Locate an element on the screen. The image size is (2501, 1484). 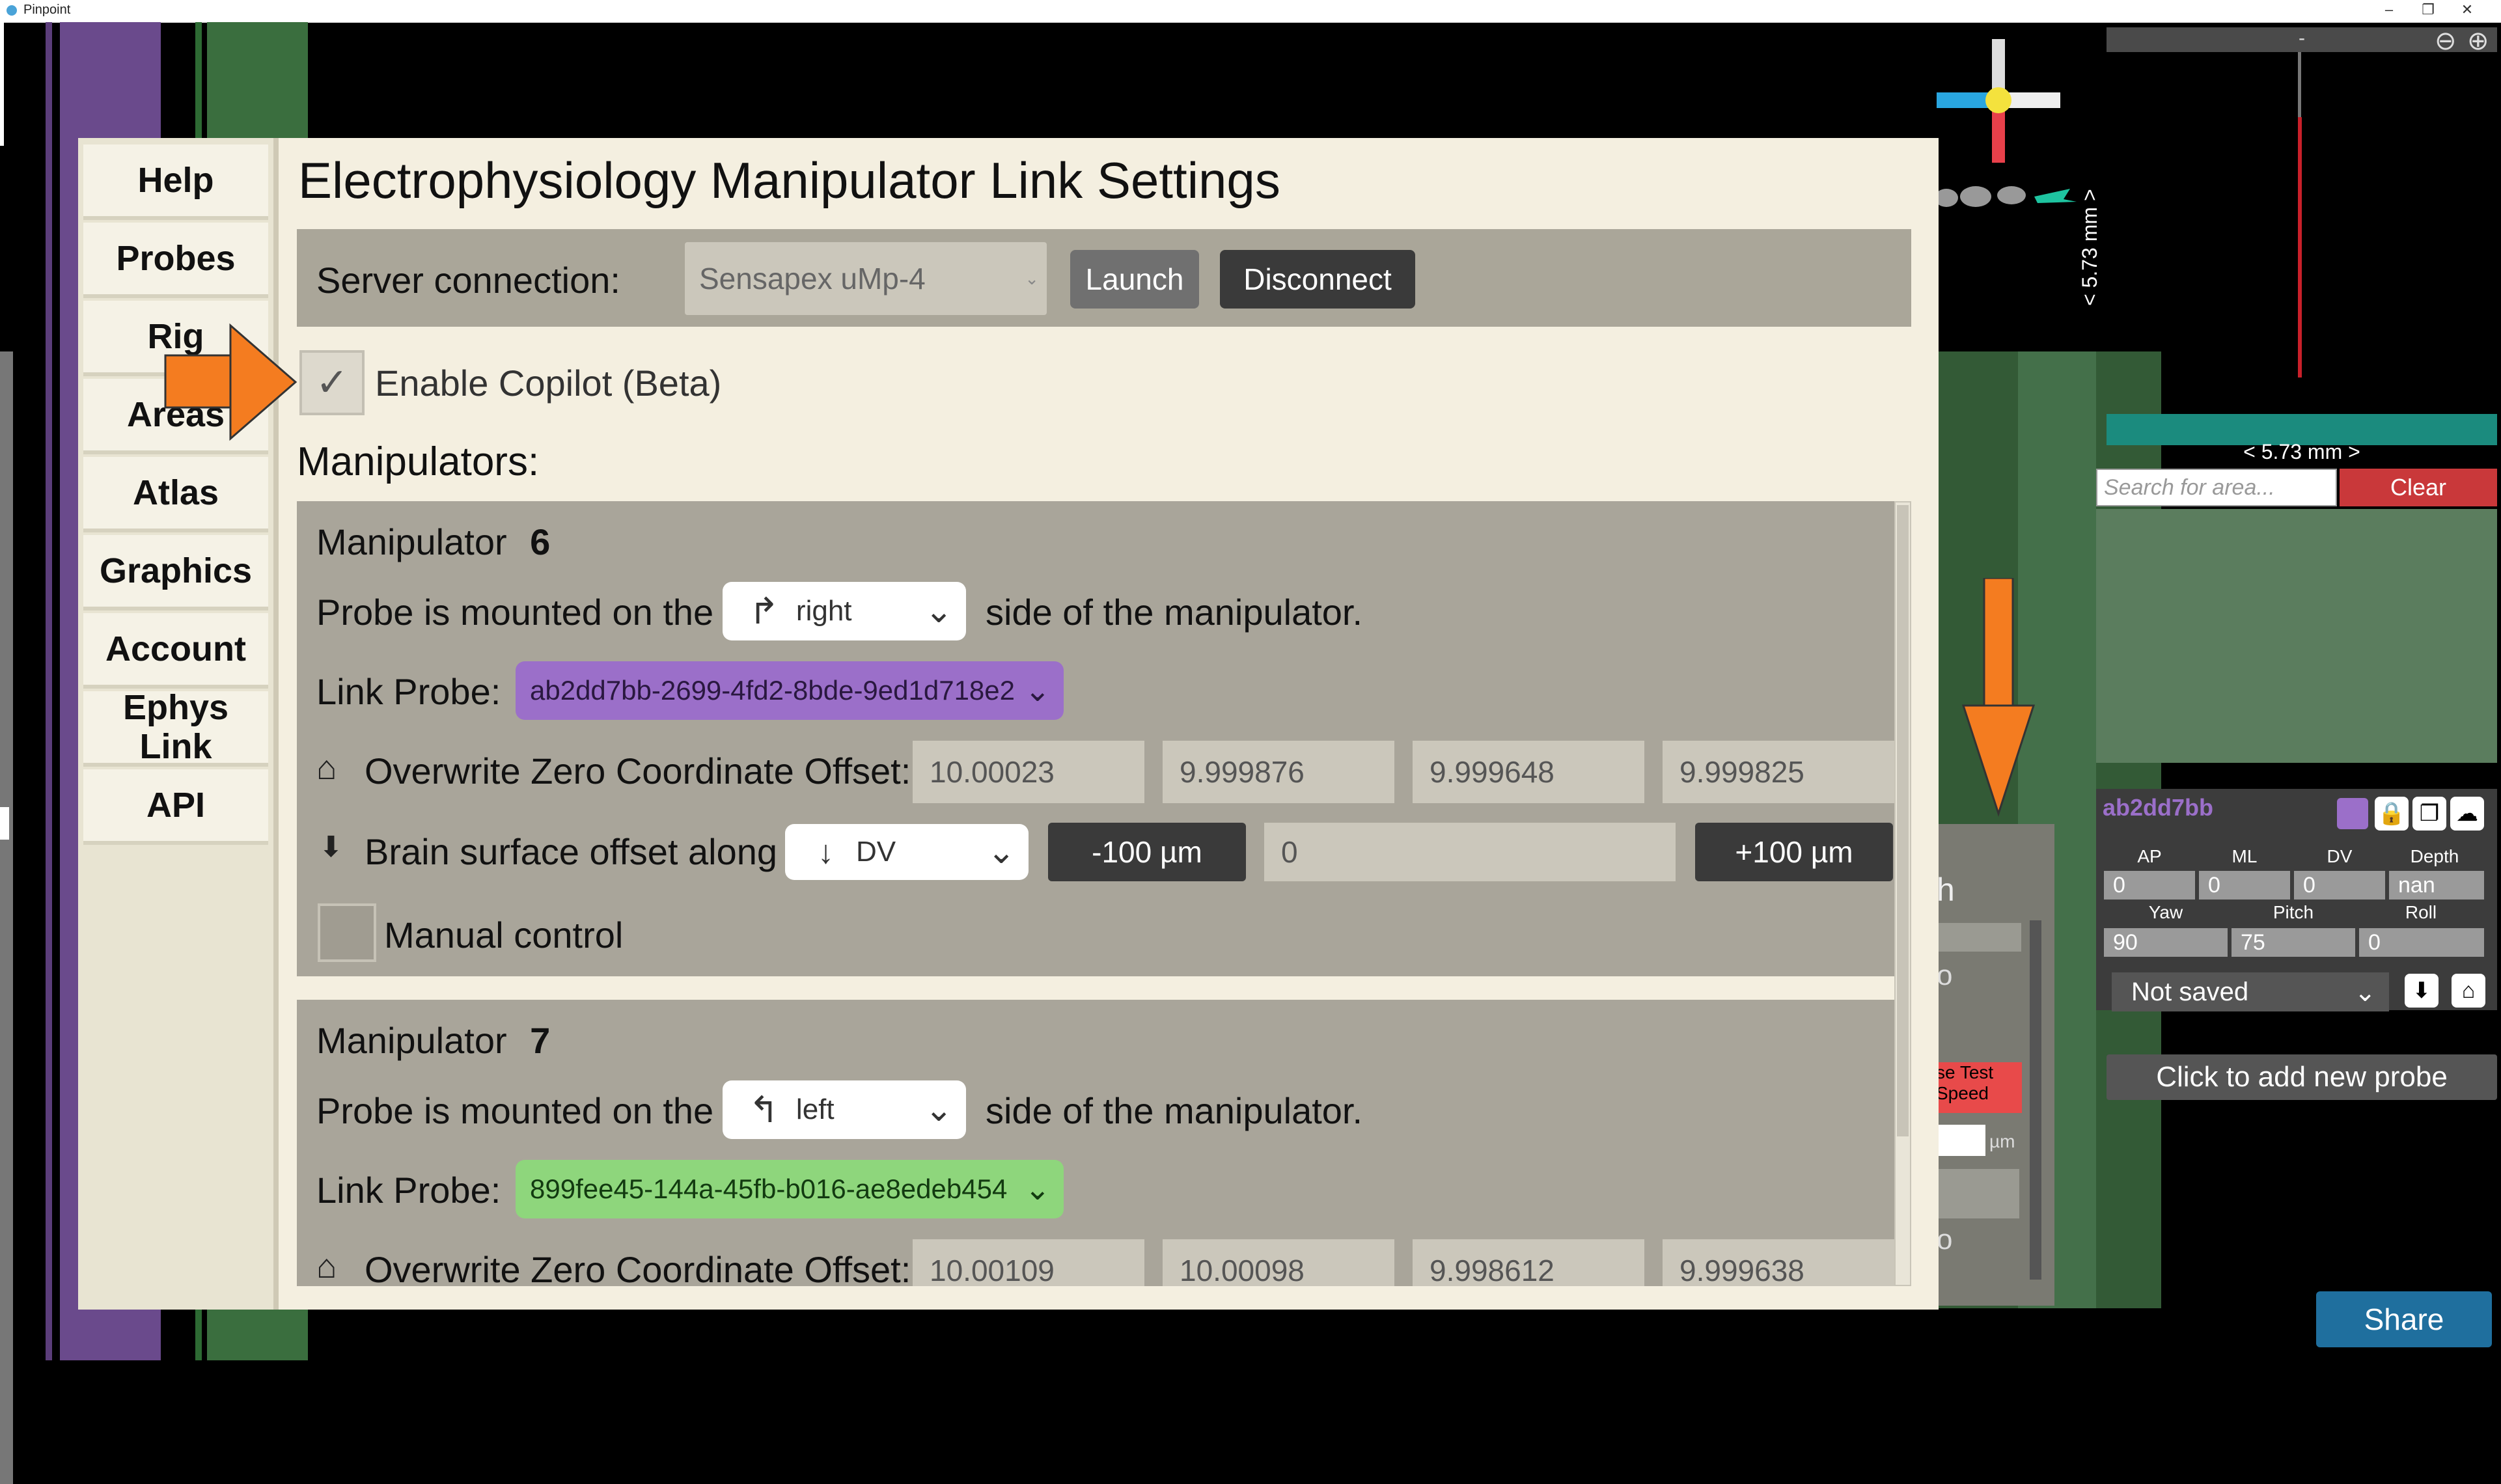
add-probe-button: Click to add new probe is located at coordinates (2302, 1077).